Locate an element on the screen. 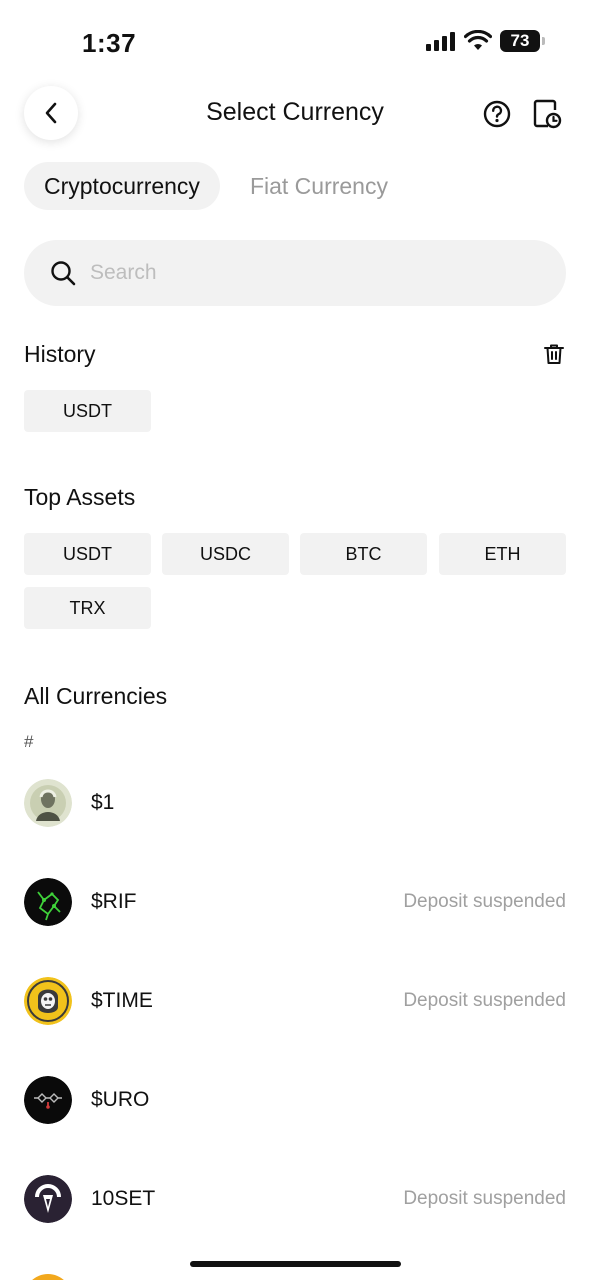  tab-cryptocurrency: Cryptocurrency is located at coordinates (122, 186).